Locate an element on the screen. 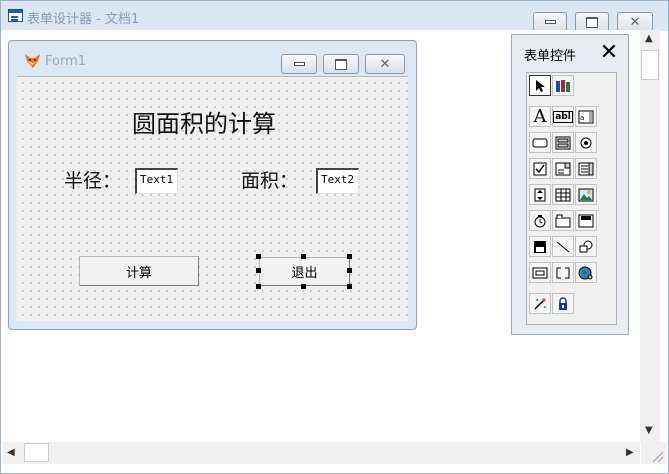 This screenshot has width=669, height=474. option-group-icon is located at coordinates (586, 142).